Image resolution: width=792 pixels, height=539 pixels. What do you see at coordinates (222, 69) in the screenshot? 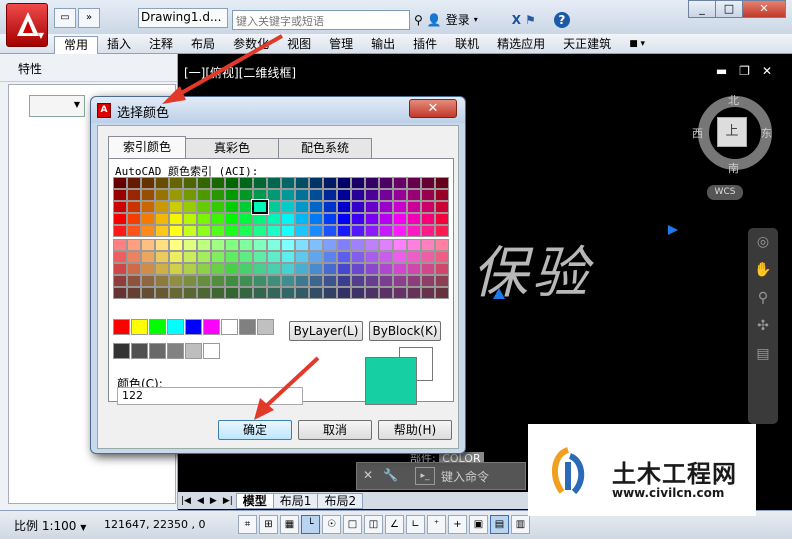
I see `arrow-to-dialog-title` at bounding box center [222, 69].